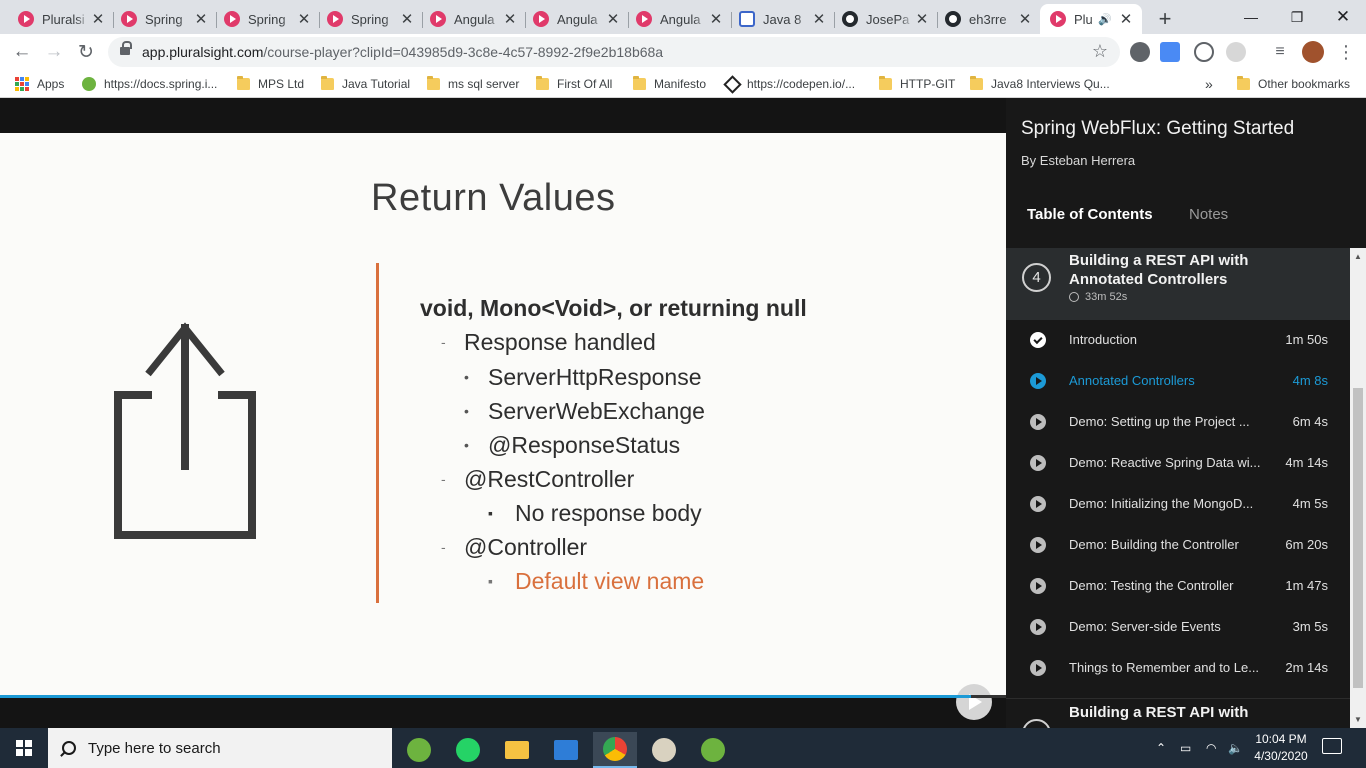  I want to click on reading-list-icon: ≡, so click(1280, 52).